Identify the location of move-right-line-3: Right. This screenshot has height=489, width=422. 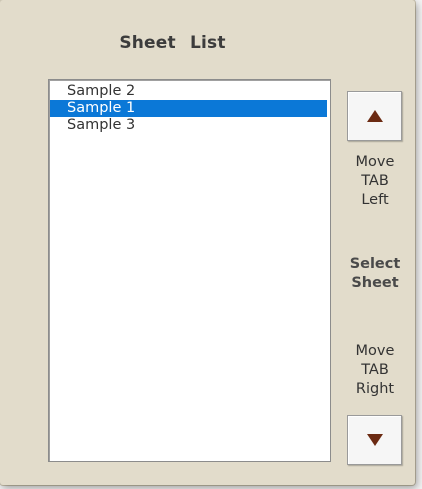
(375, 389).